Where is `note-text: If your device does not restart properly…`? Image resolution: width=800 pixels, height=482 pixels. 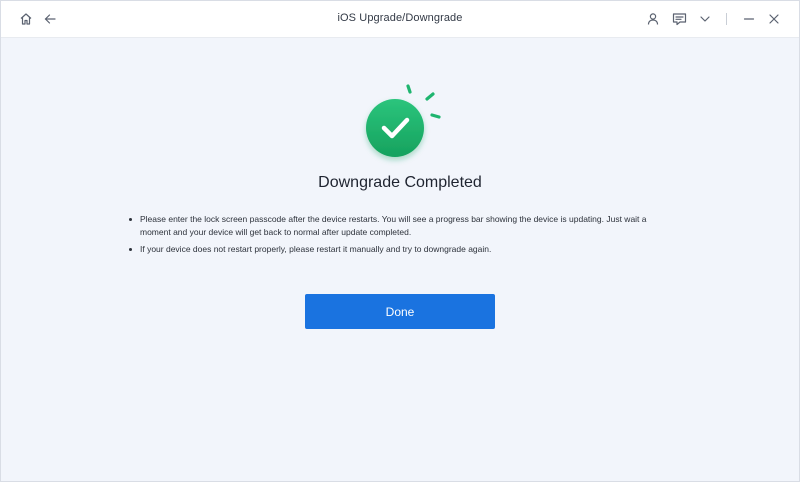
note-text: If your device does not restart properly… is located at coordinates (316, 249).